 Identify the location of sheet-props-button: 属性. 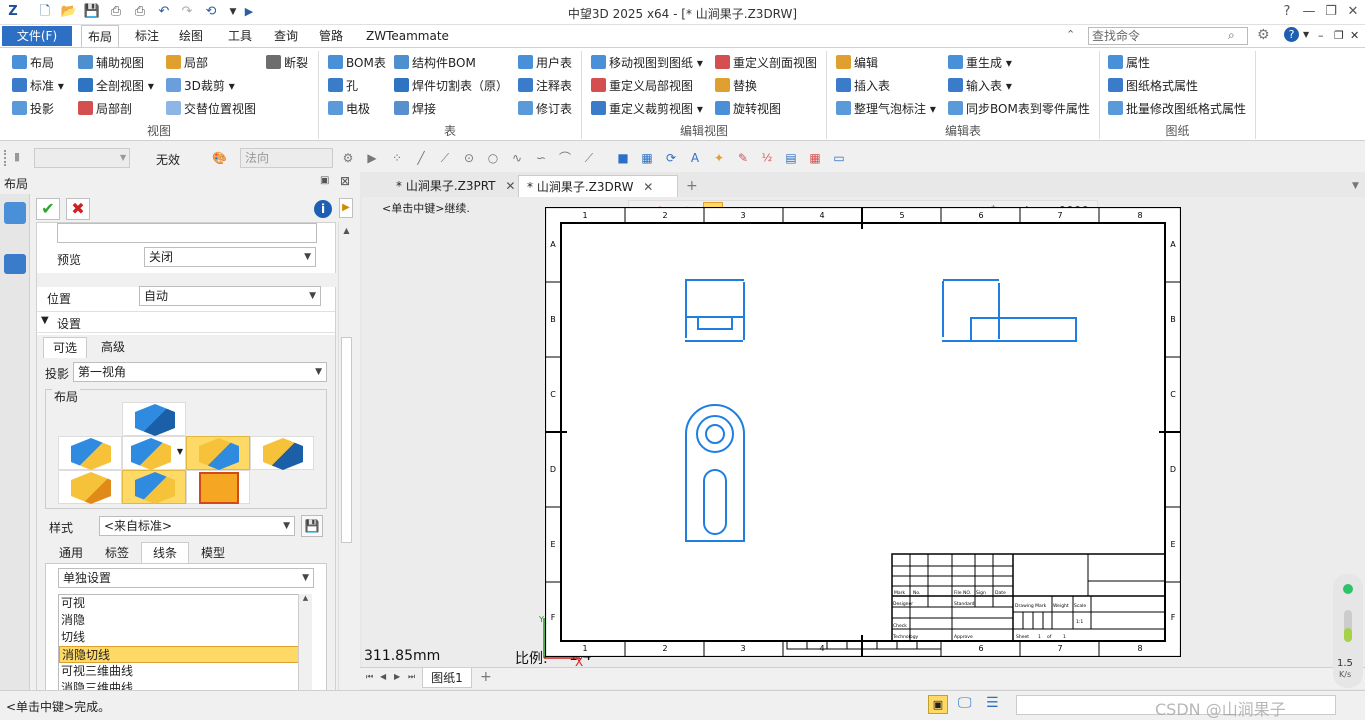
(1129, 63).